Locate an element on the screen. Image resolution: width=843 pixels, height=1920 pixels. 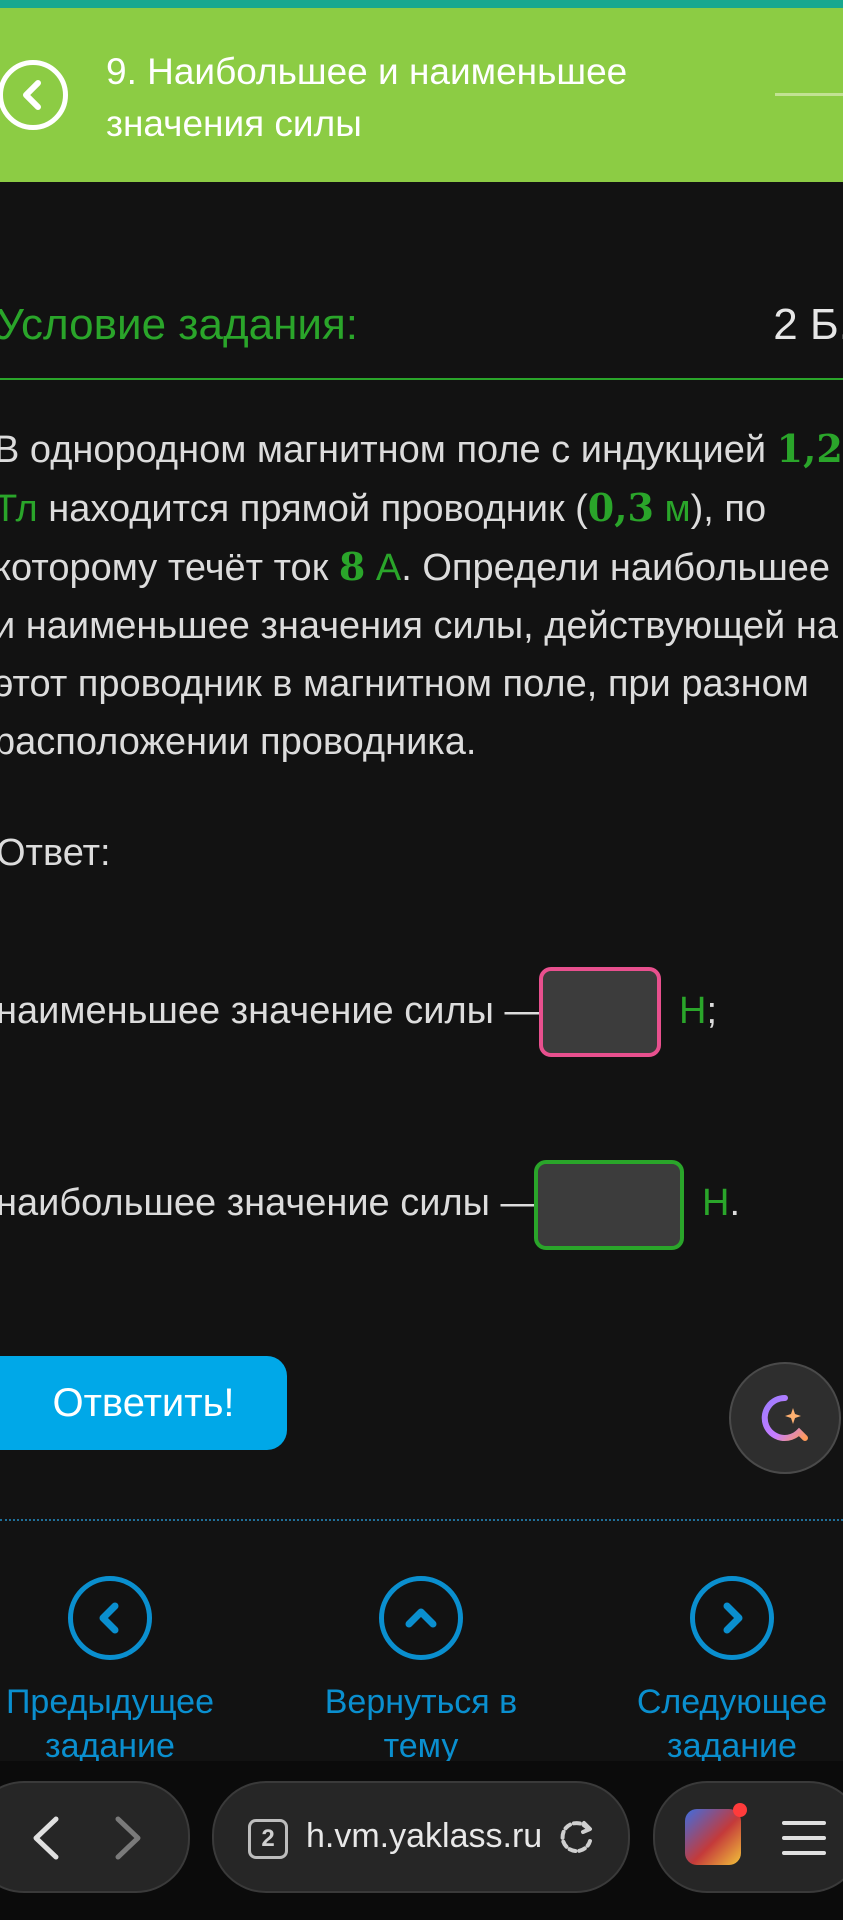
task-text-part: В однородном магнитном поле с индукцией is located at coordinates (388, 450).